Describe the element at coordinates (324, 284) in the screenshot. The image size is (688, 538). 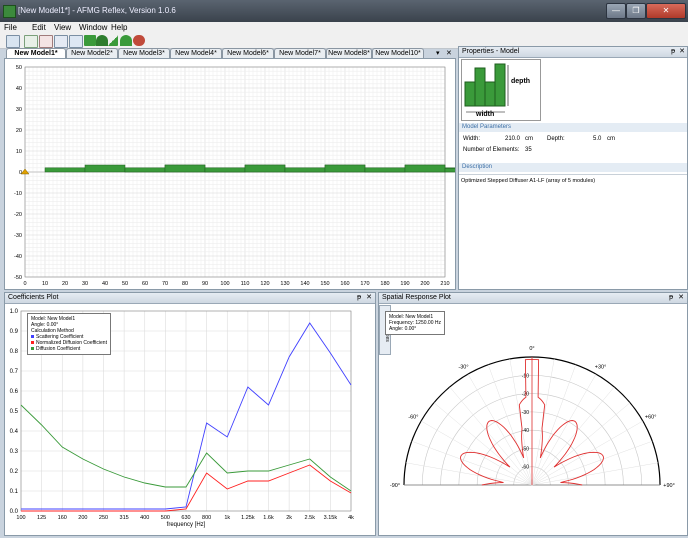
I see `x-tick-label: 150` at that location.